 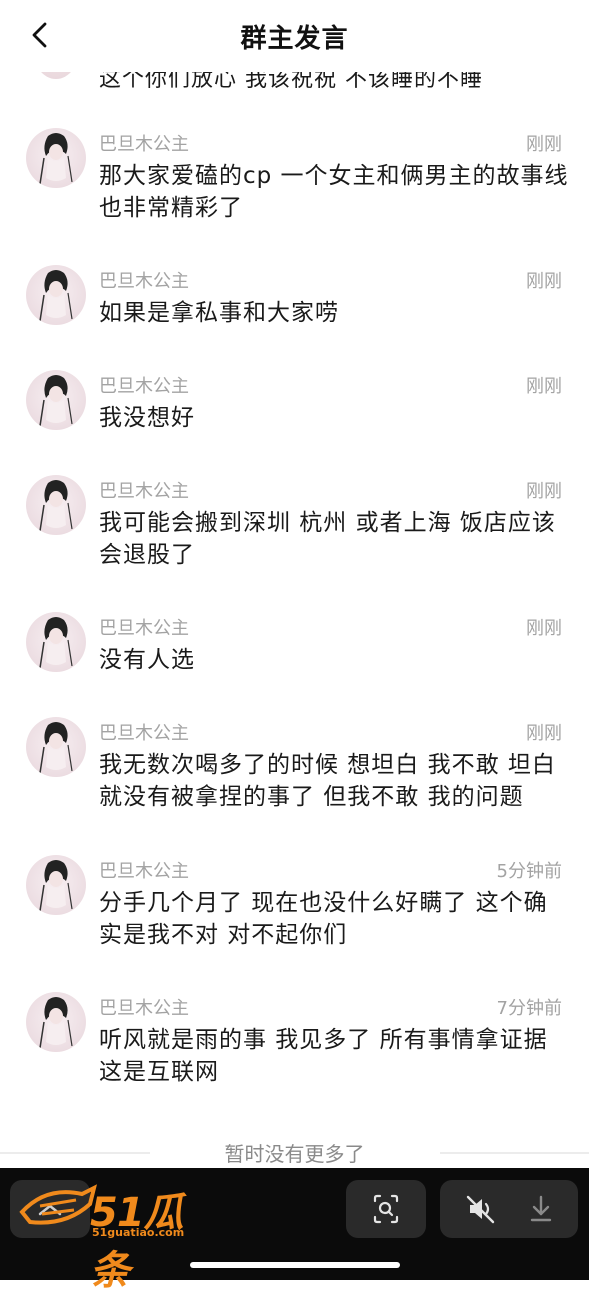 What do you see at coordinates (138, 1232) in the screenshot?
I see `logo-subtext: 51guatiao.com` at bounding box center [138, 1232].